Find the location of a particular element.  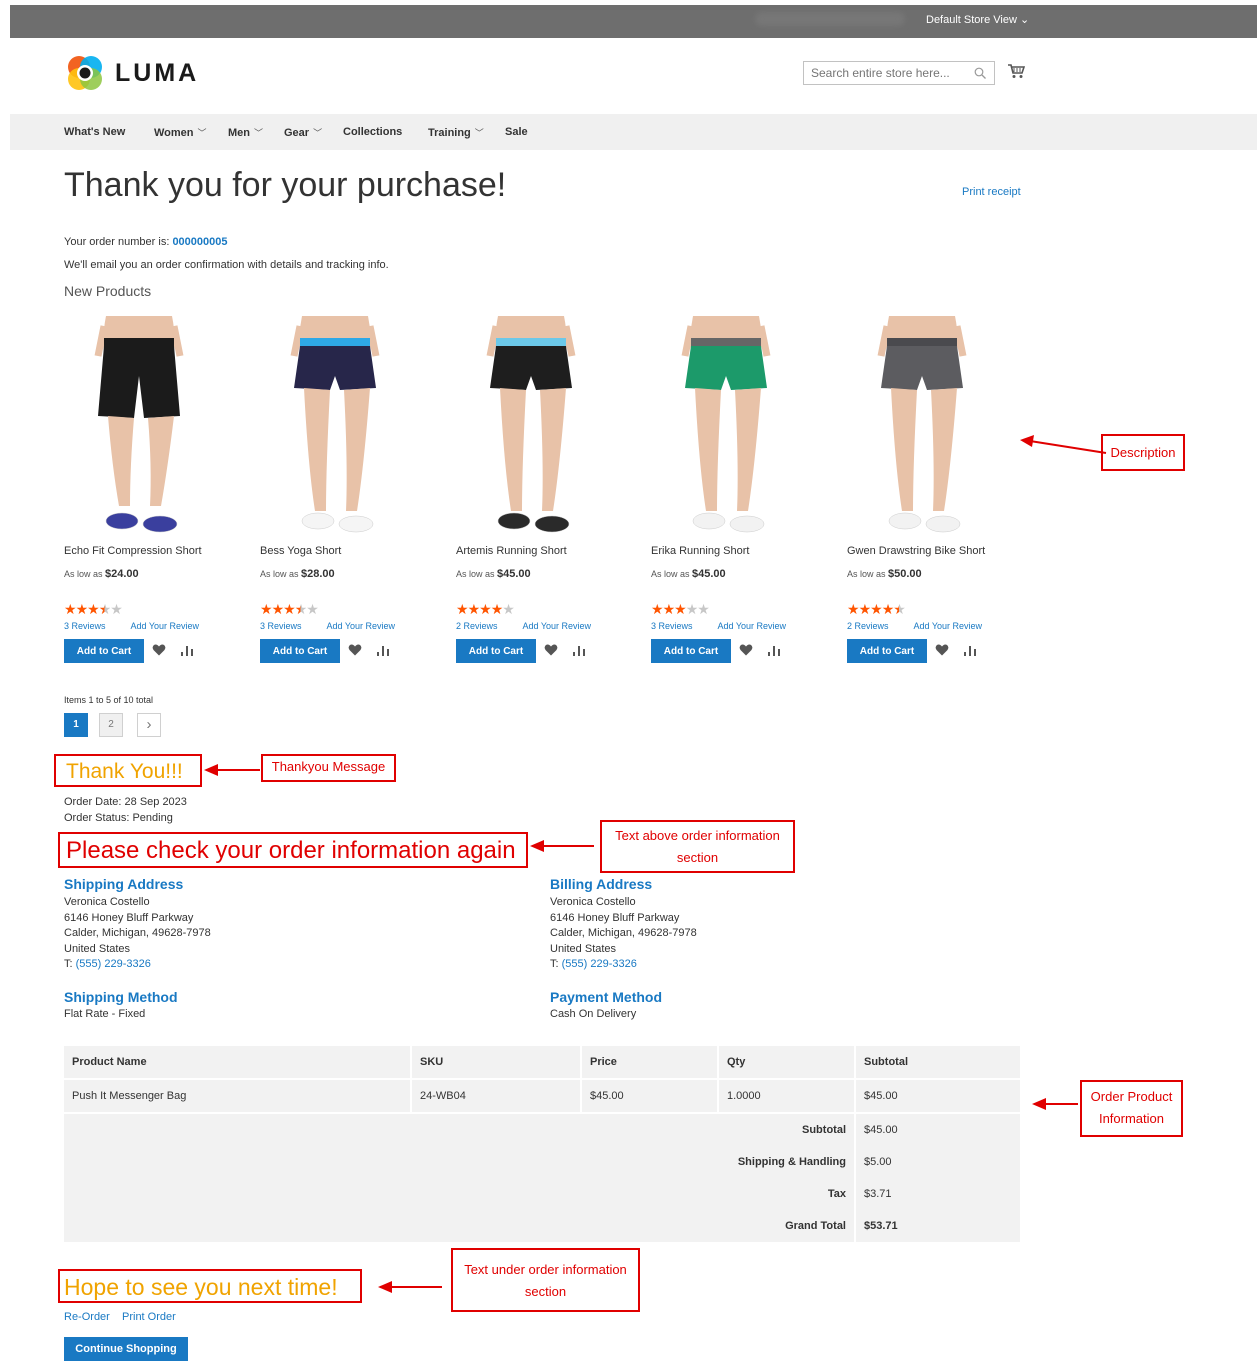

page-title: Thank you for your purchase! is located at coordinates (285, 185).